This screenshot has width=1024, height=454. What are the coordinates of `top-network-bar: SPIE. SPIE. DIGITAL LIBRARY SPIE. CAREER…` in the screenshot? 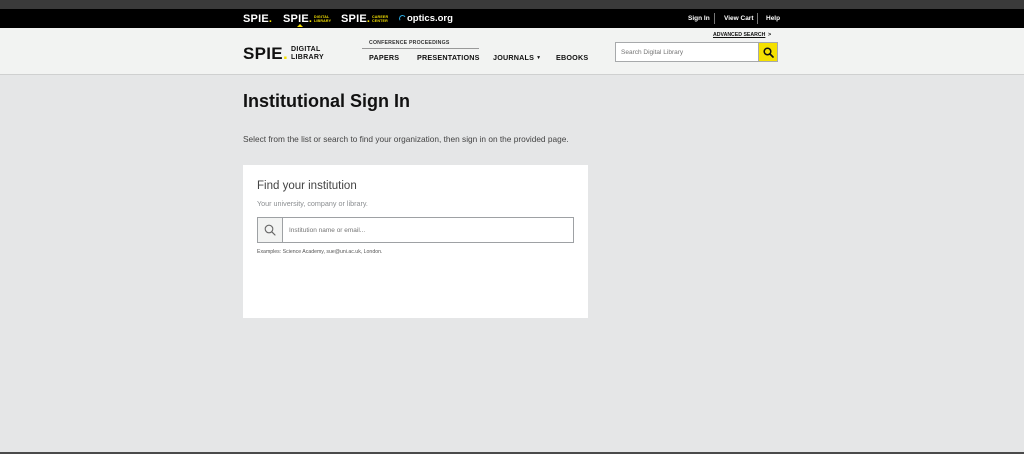 It's located at (512, 18).